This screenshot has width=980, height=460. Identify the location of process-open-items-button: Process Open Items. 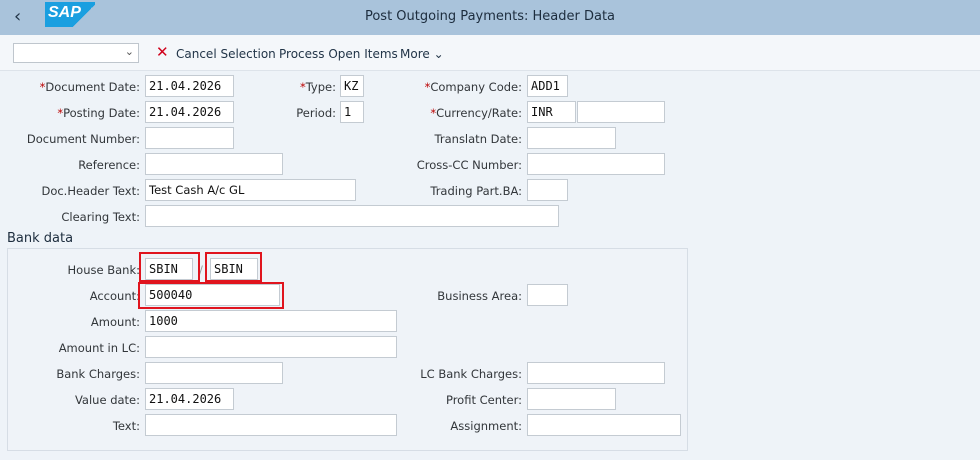
(338, 54).